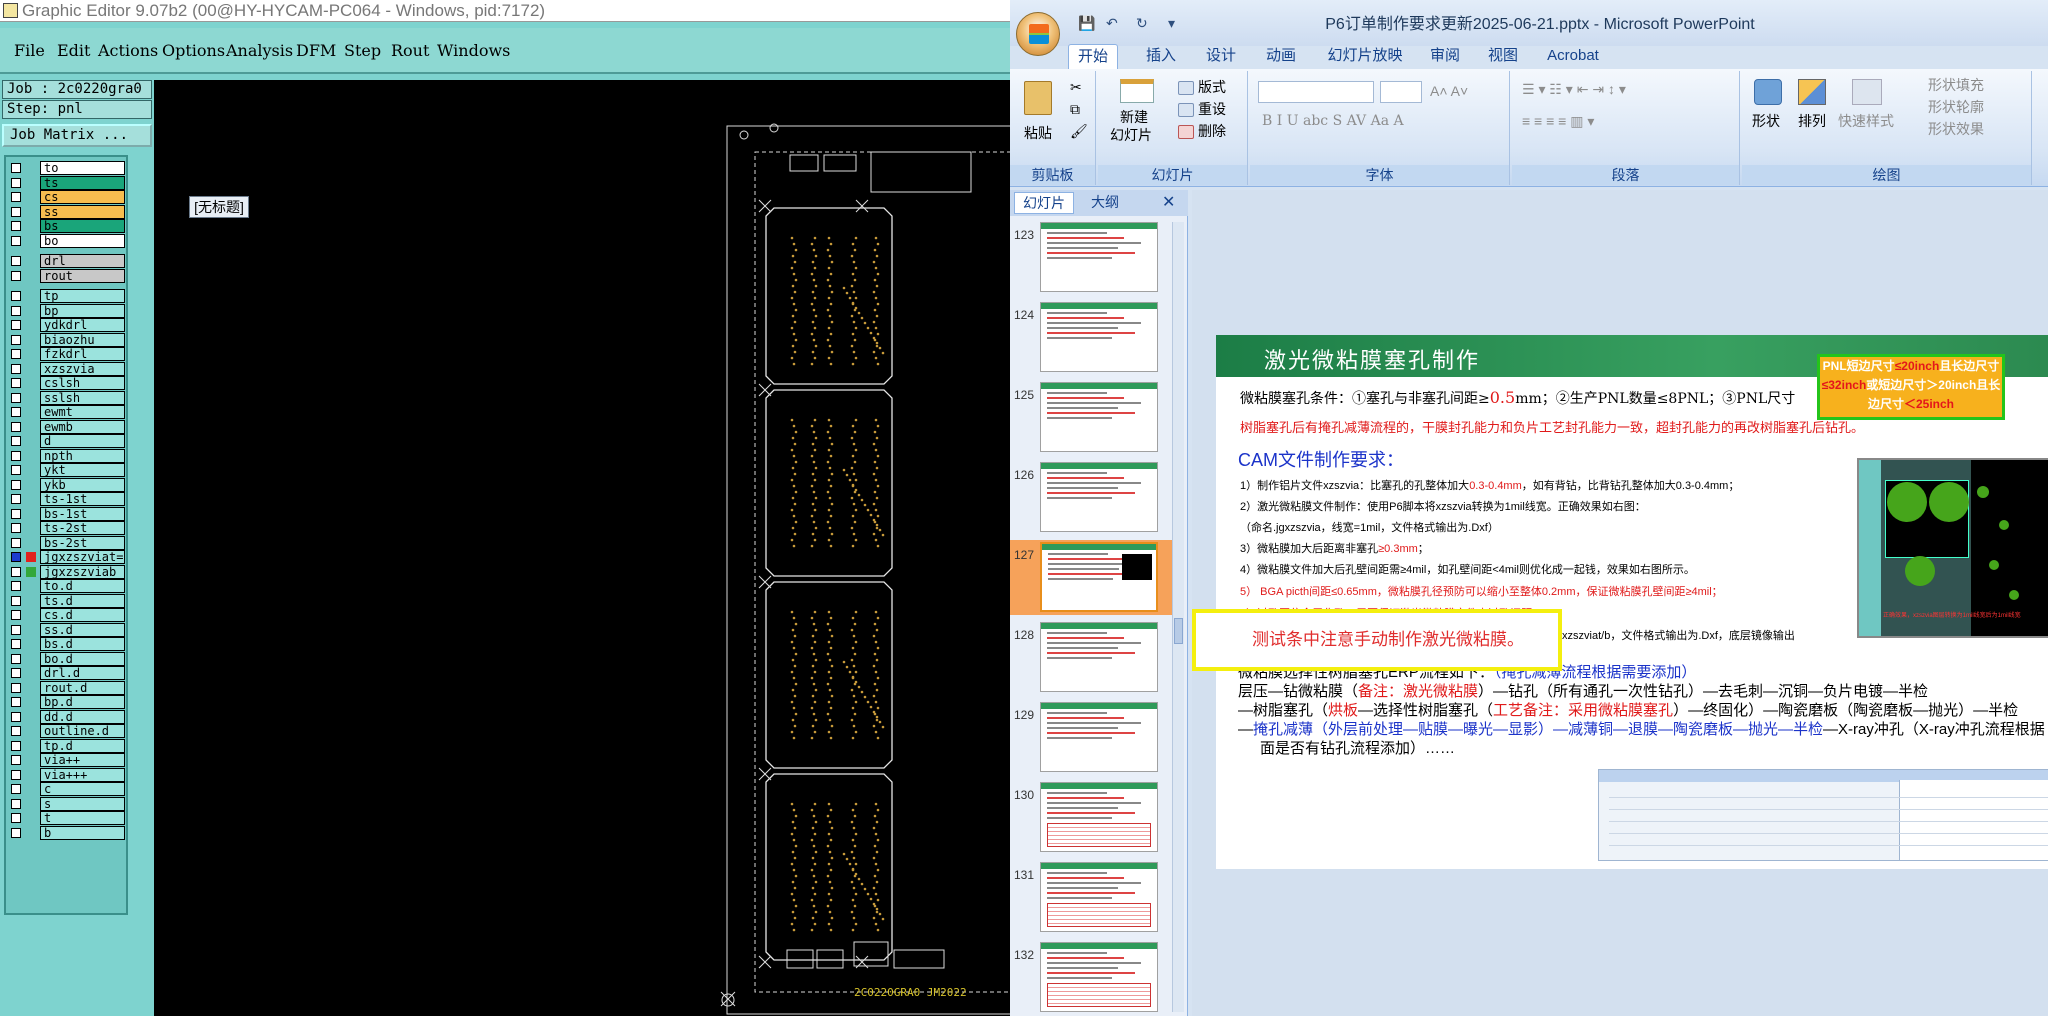 The image size is (2048, 1016). Describe the element at coordinates (66, 731) in the screenshot. I see `layer-row: outline.d` at that location.